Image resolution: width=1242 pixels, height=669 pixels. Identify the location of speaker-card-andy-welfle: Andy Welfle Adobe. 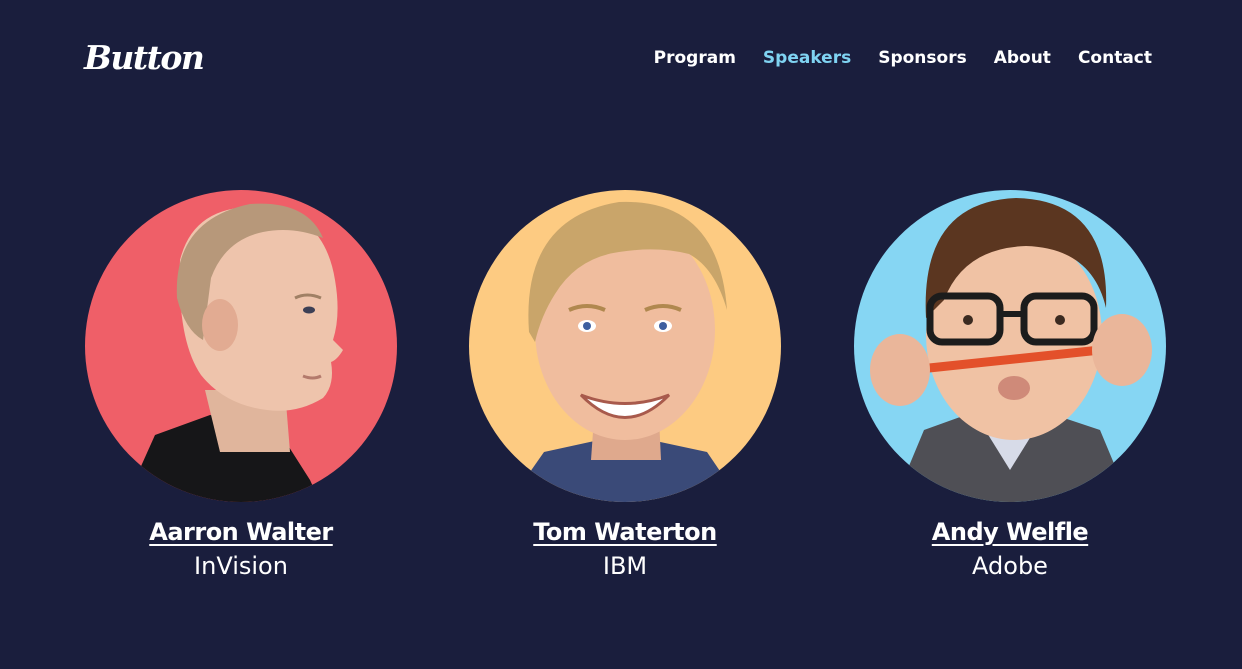
(1010, 386).